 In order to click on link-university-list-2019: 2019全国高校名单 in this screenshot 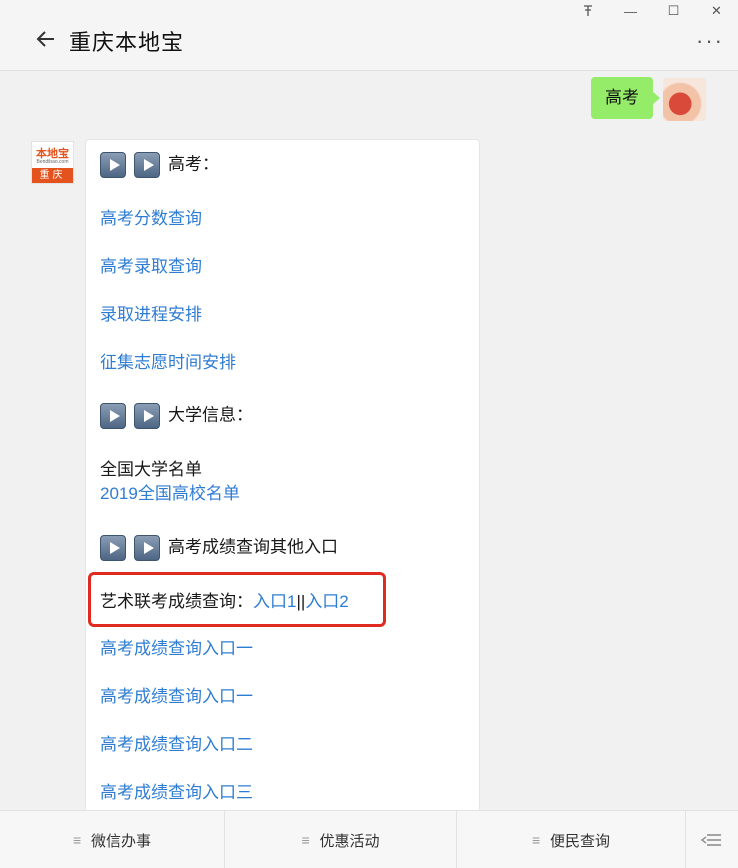, I will do `click(170, 494)`.